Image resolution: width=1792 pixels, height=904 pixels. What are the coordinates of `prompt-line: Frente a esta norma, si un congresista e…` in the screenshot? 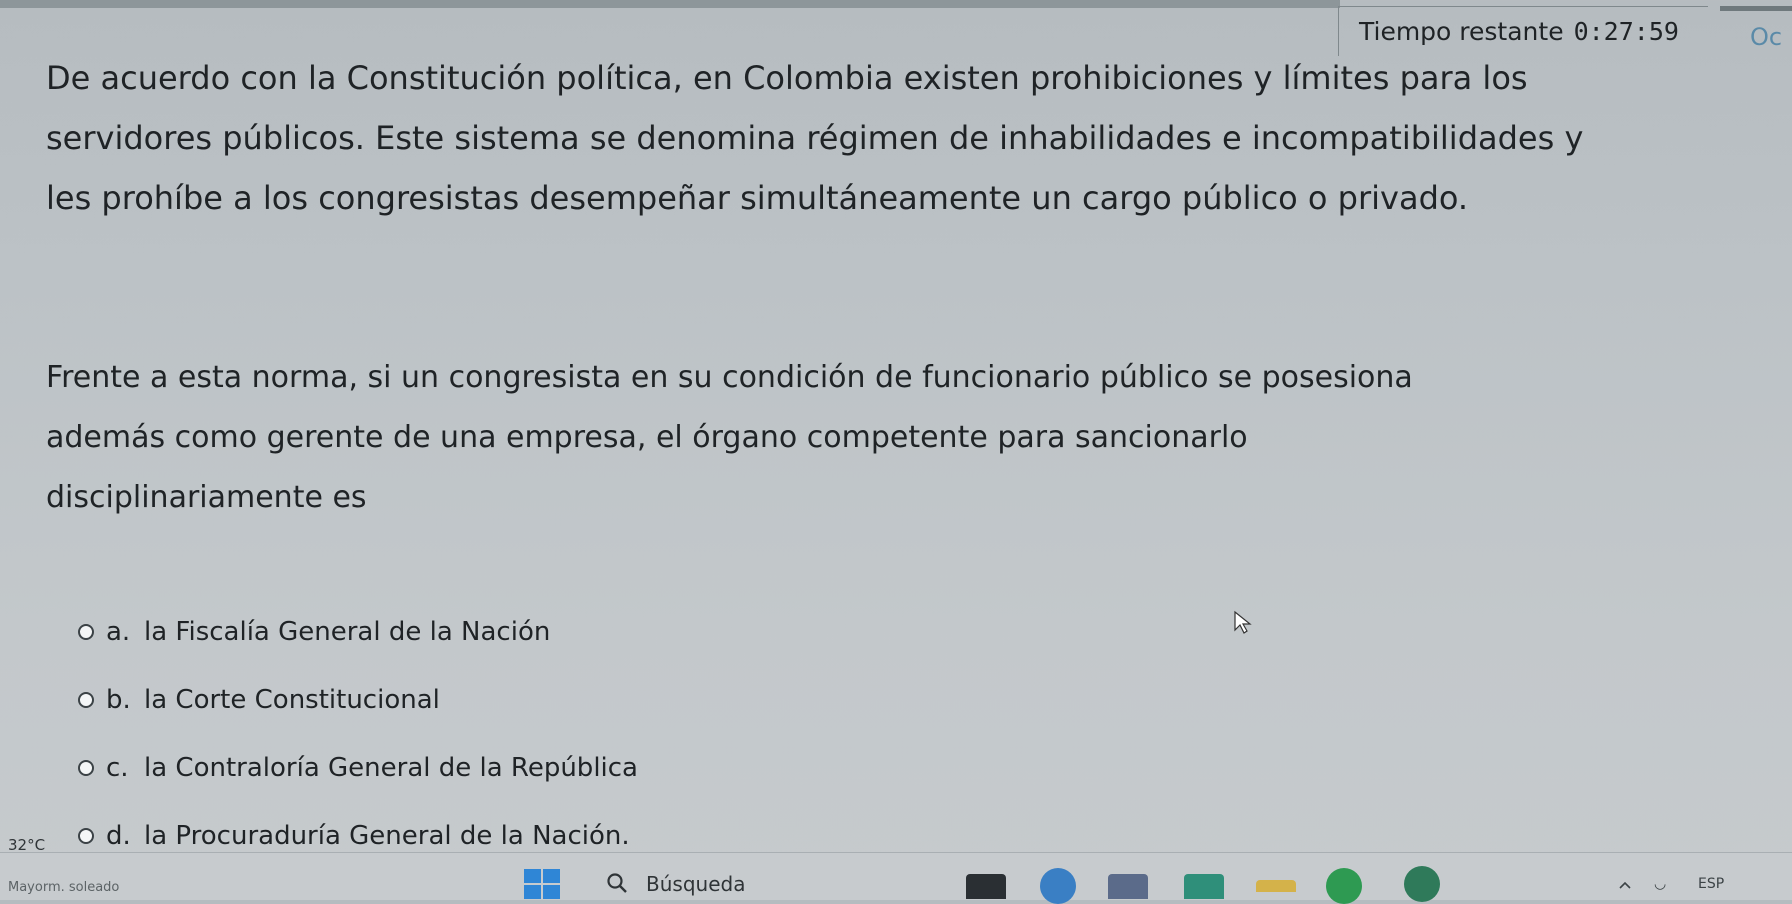 It's located at (729, 377).